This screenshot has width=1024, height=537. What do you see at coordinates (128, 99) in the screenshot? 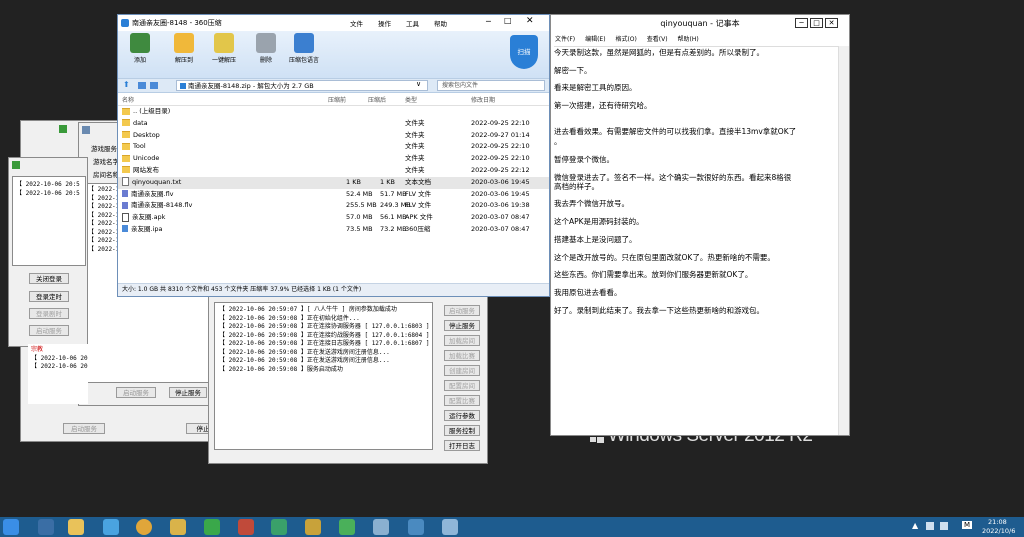
I see `col-name: 名称` at bounding box center [128, 99].